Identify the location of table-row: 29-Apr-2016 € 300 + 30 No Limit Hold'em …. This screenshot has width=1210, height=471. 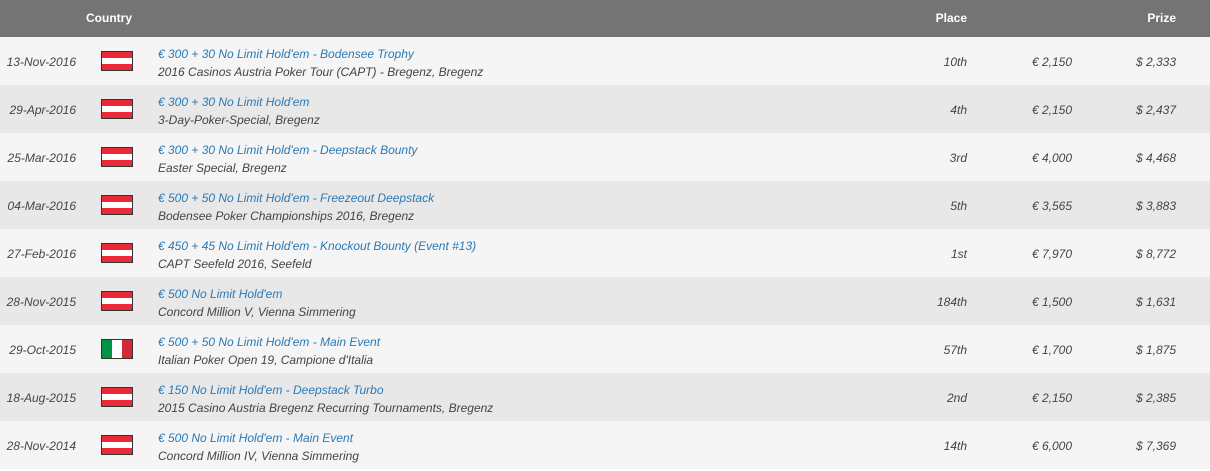
(605, 109).